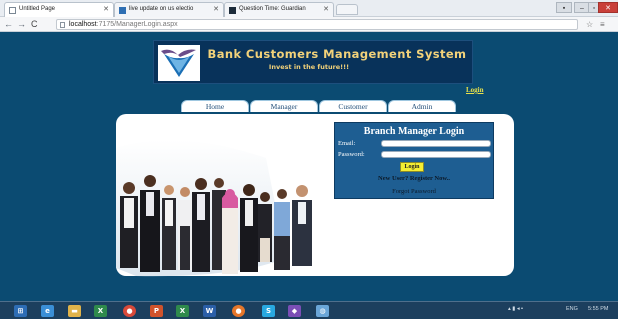 The image size is (618, 319). What do you see at coordinates (123, 24) in the screenshot?
I see `url-text: localhost:7175/ManagerLogin.aspx` at bounding box center [123, 24].